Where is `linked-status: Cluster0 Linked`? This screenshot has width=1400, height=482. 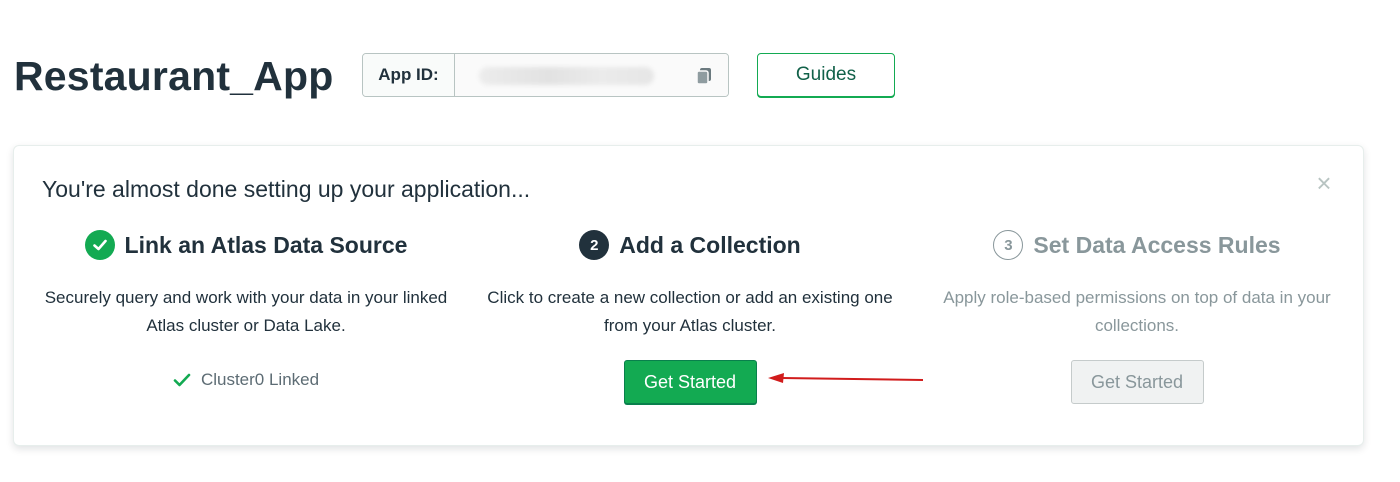 linked-status: Cluster0 Linked is located at coordinates (246, 380).